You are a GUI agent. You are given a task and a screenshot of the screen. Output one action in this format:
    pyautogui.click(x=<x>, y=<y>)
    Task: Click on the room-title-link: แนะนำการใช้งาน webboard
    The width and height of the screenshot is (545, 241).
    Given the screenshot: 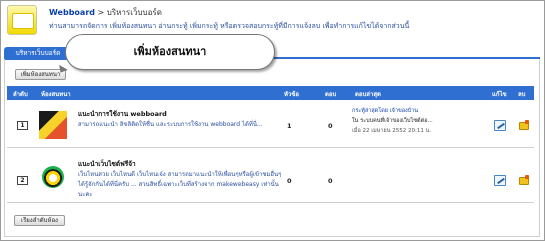 What is the action you would take?
    pyautogui.click(x=122, y=114)
    